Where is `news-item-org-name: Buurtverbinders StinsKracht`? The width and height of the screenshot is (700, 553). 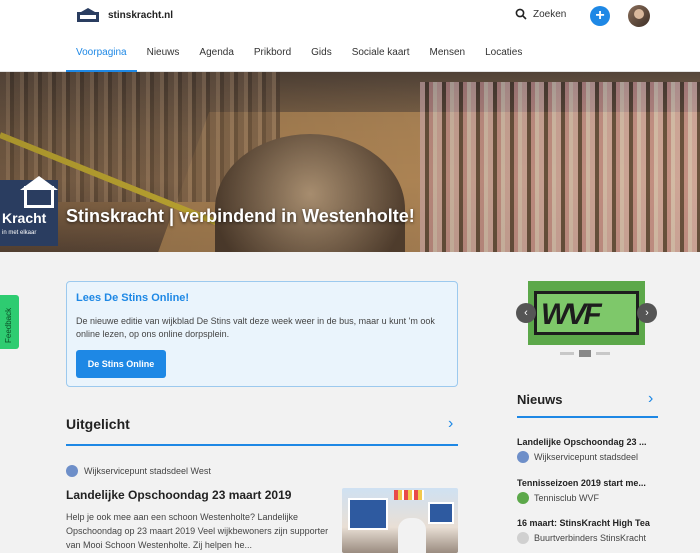
news-item-org-name: Buurtverbinders StinsKracht is located at coordinates (590, 538).